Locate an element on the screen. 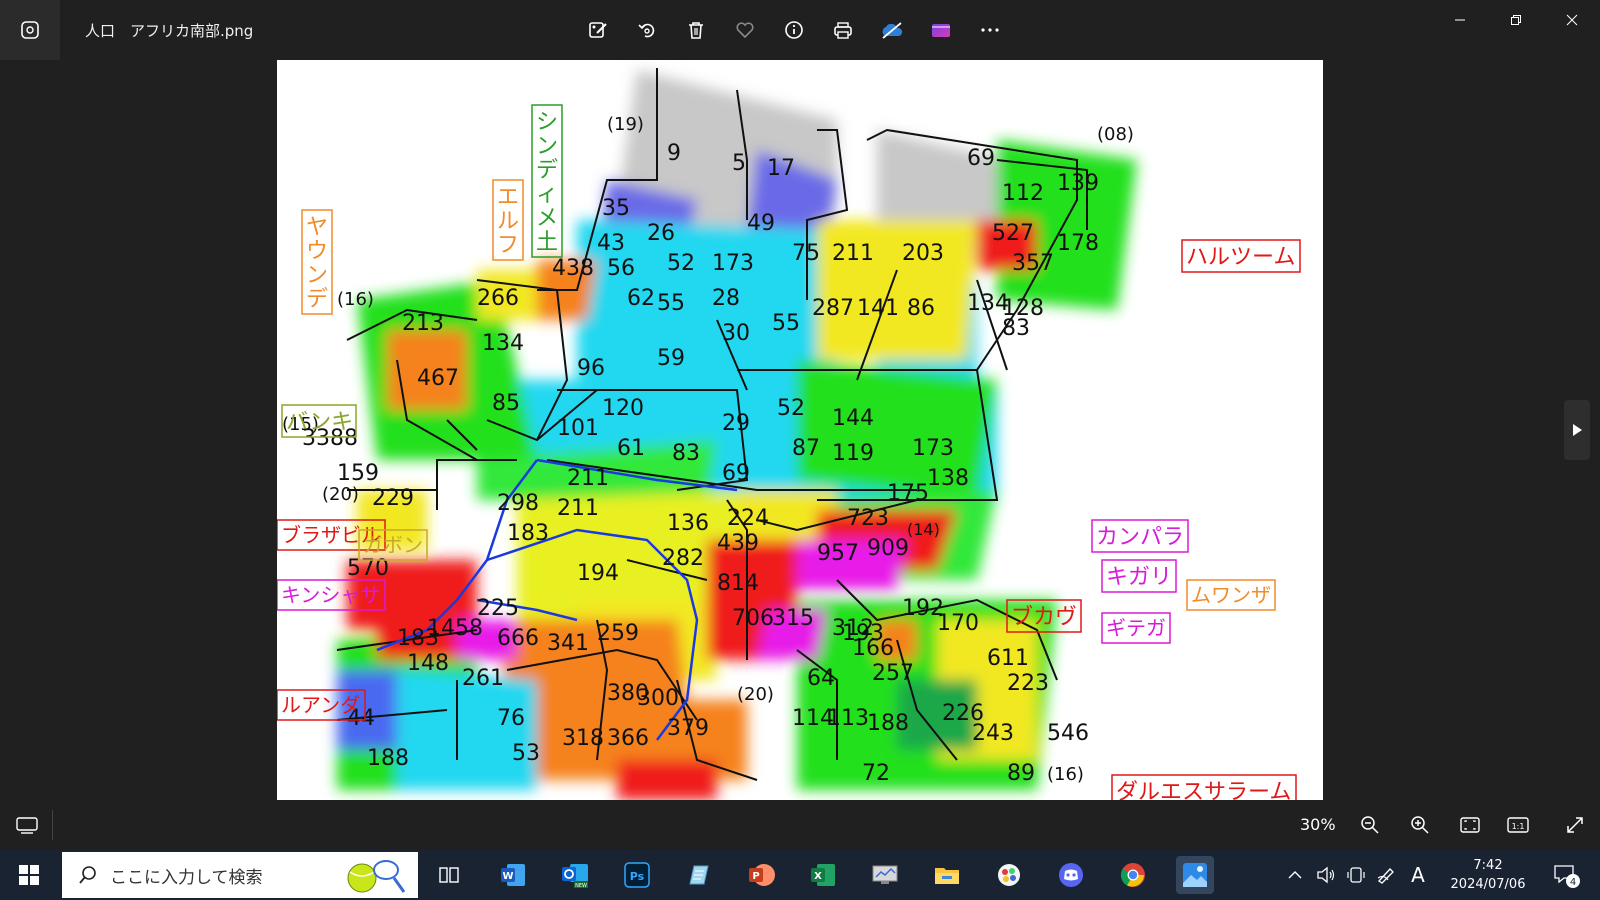  region-population-number: 85 is located at coordinates (506, 403).